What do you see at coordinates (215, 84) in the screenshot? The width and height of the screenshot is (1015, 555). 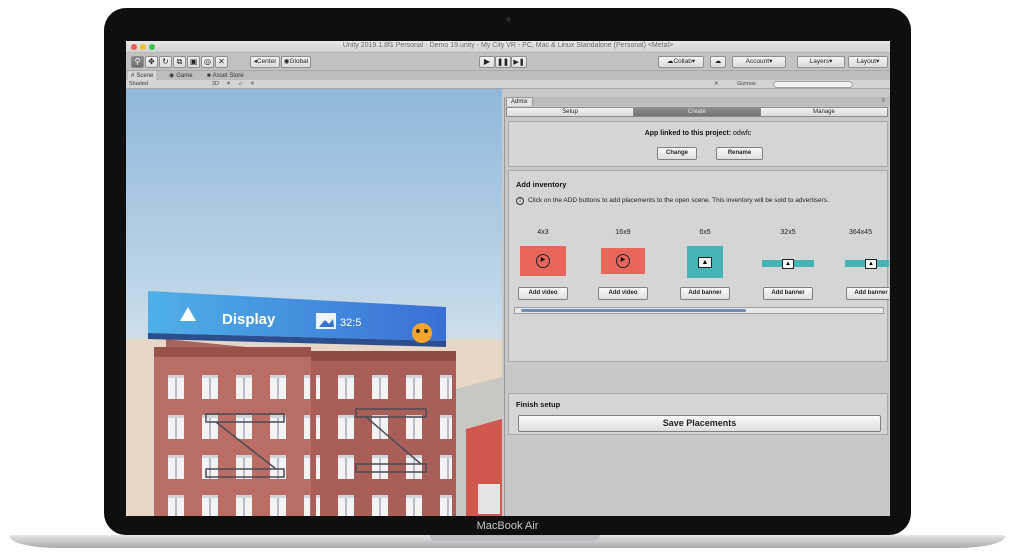 I see `mode-2d-toggle: 2D` at bounding box center [215, 84].